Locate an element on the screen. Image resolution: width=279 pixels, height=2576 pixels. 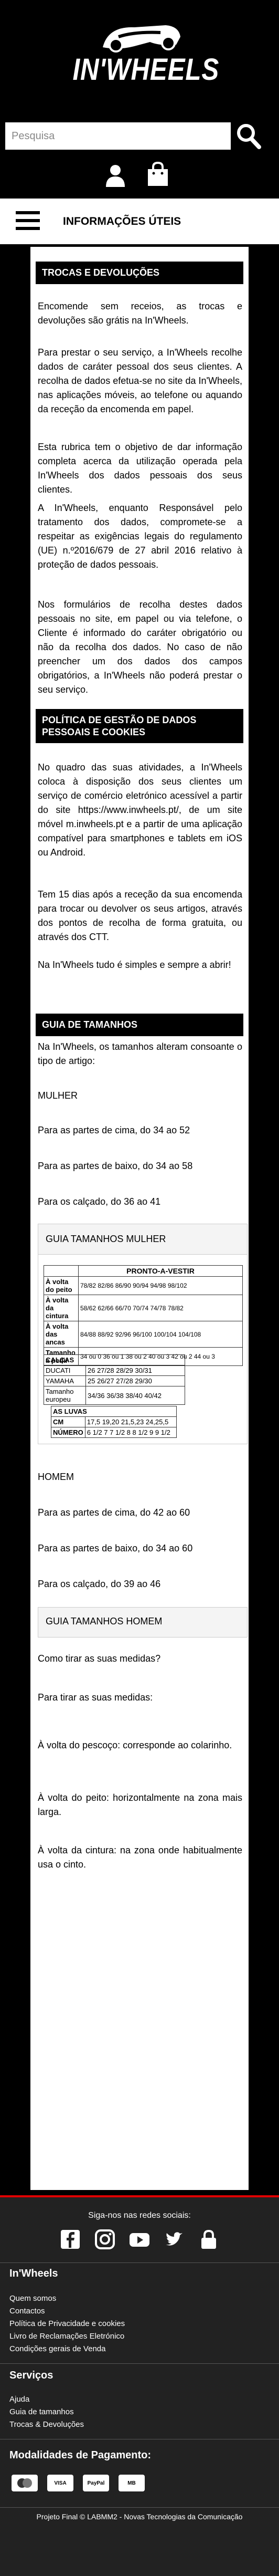
footer-link-guia: Guia de tamanhos is located at coordinates (41, 2411).